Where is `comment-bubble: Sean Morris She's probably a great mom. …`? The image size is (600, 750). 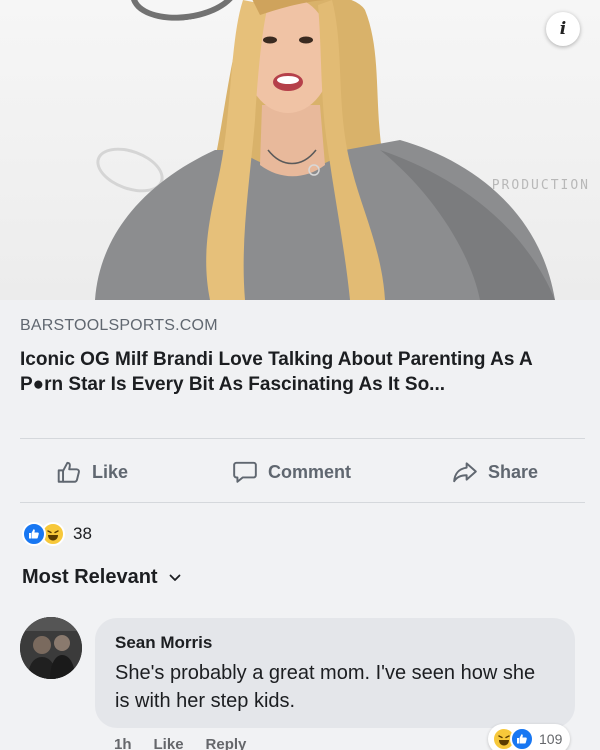
comment-bubble: Sean Morris She's probably a great mom. … is located at coordinates (335, 673).